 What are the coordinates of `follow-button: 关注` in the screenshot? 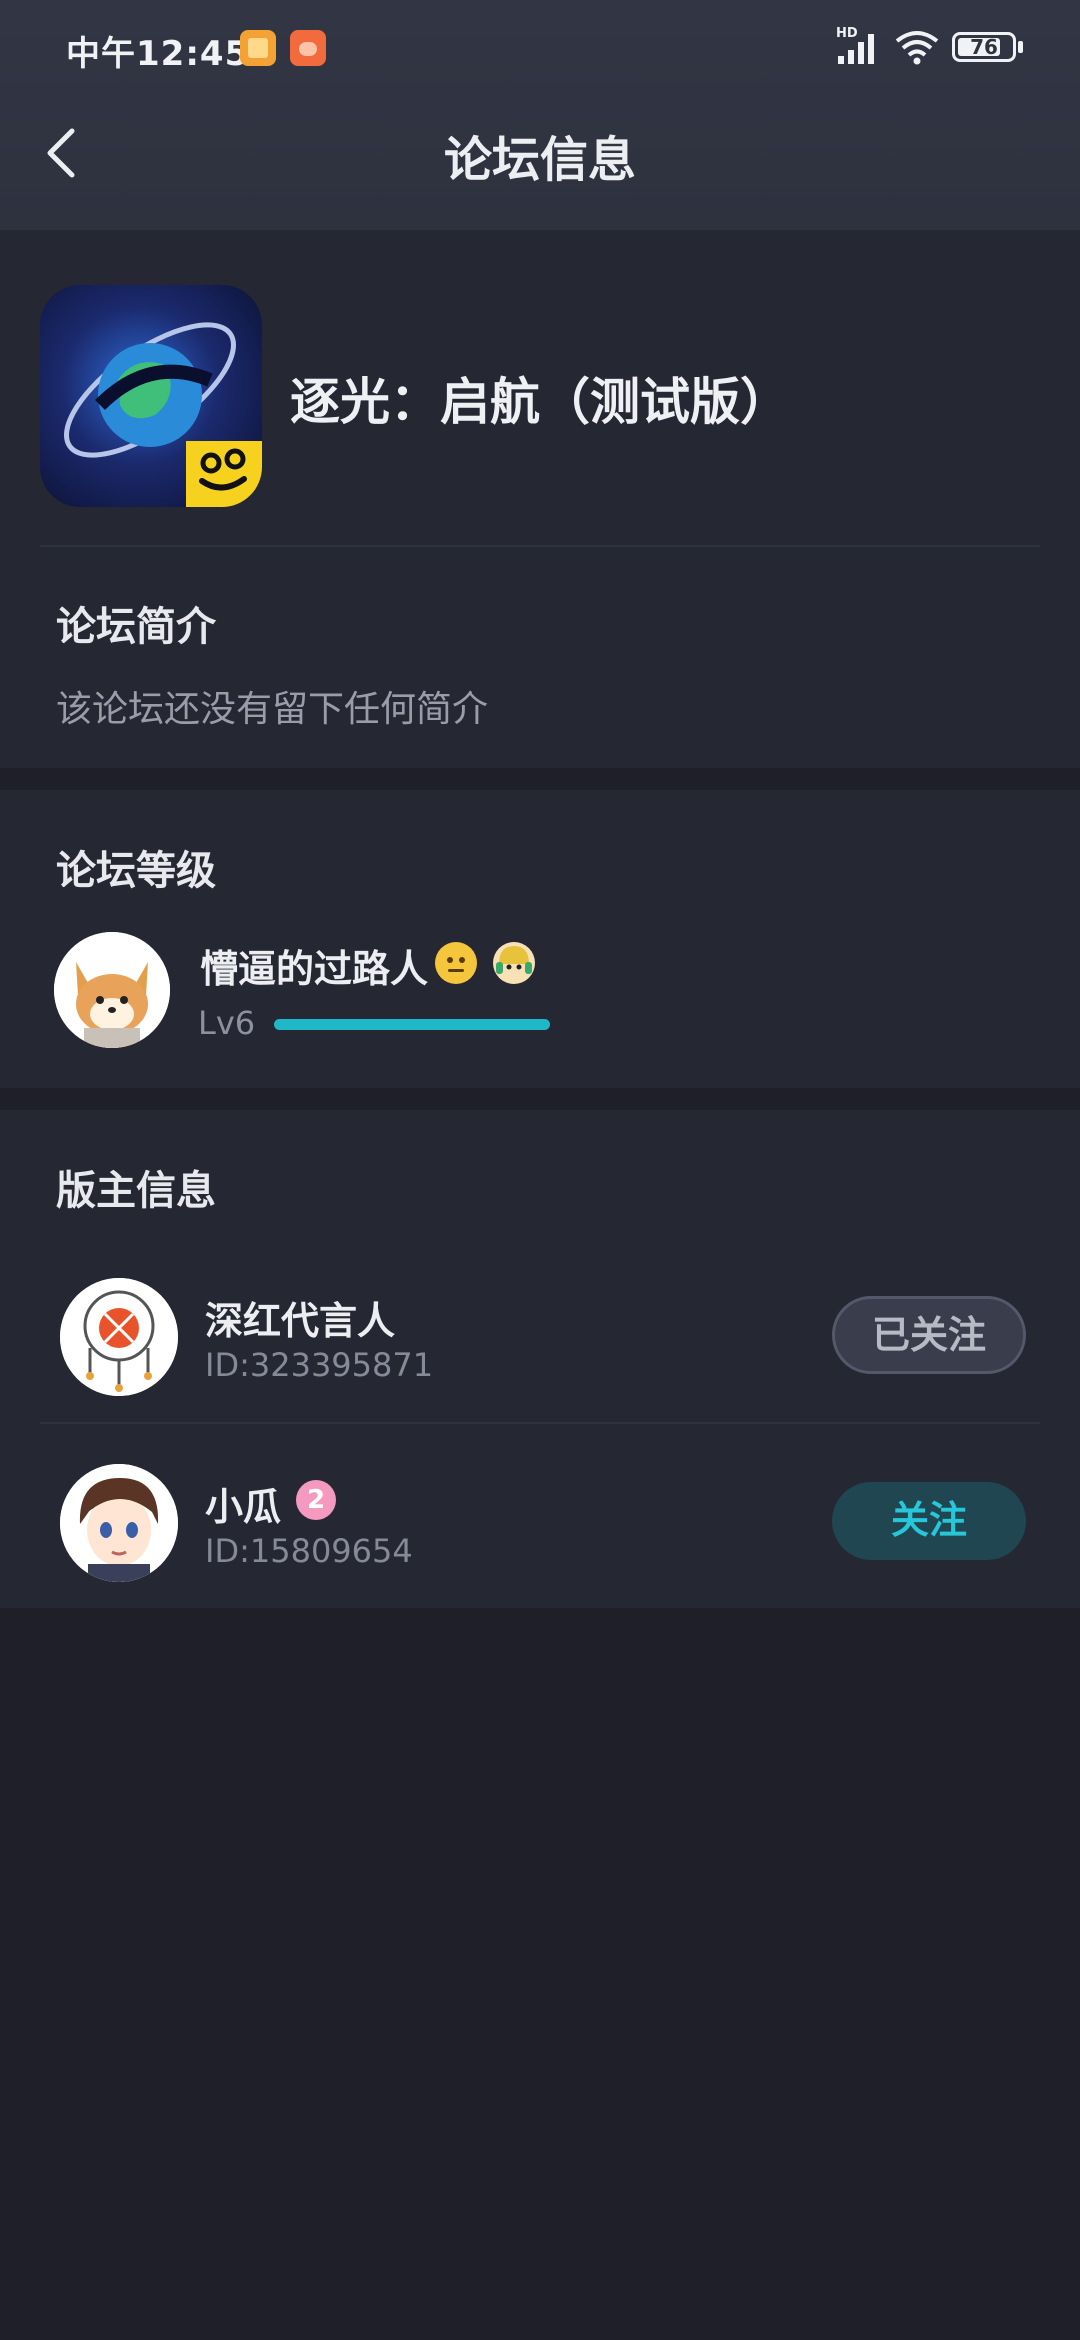 It's located at (929, 1521).